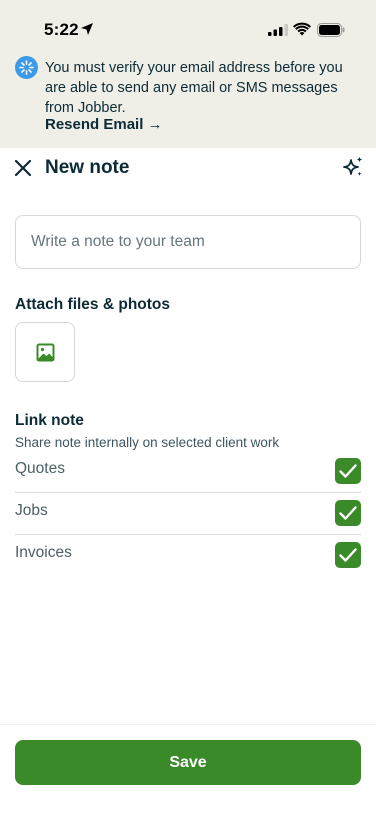 The height and width of the screenshot is (817, 376). What do you see at coordinates (188, 25) in the screenshot?
I see `status-bar: 5:22` at bounding box center [188, 25].